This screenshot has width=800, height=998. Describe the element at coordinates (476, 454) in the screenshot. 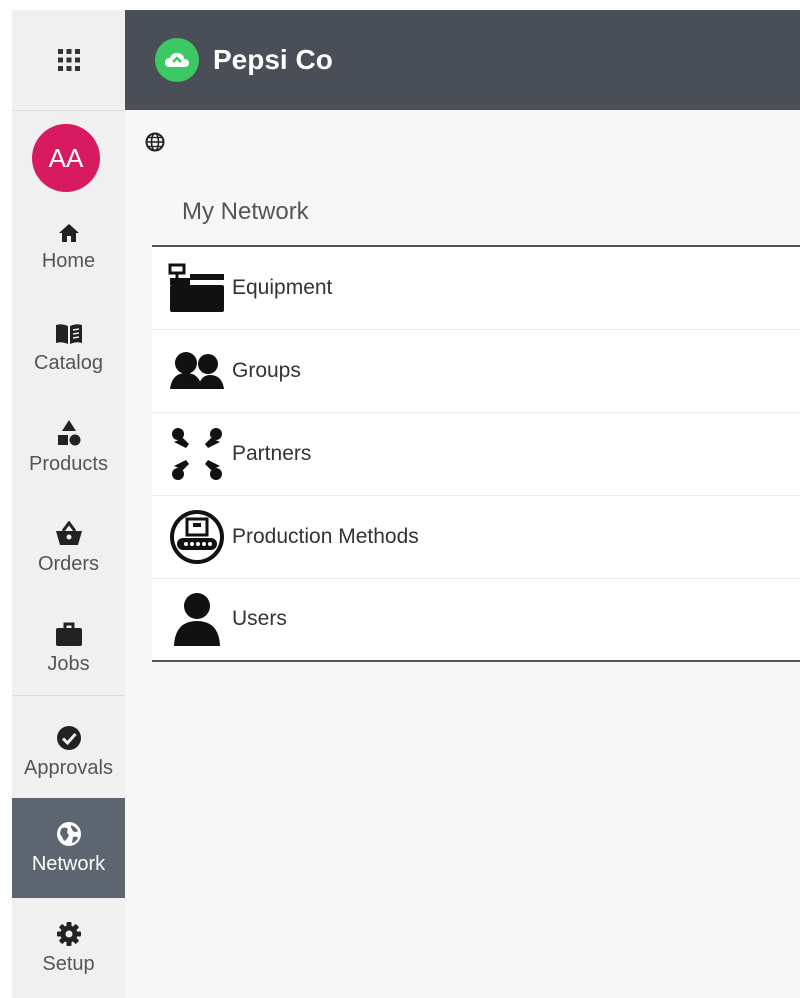

I see `network-row-partners: Partners` at that location.